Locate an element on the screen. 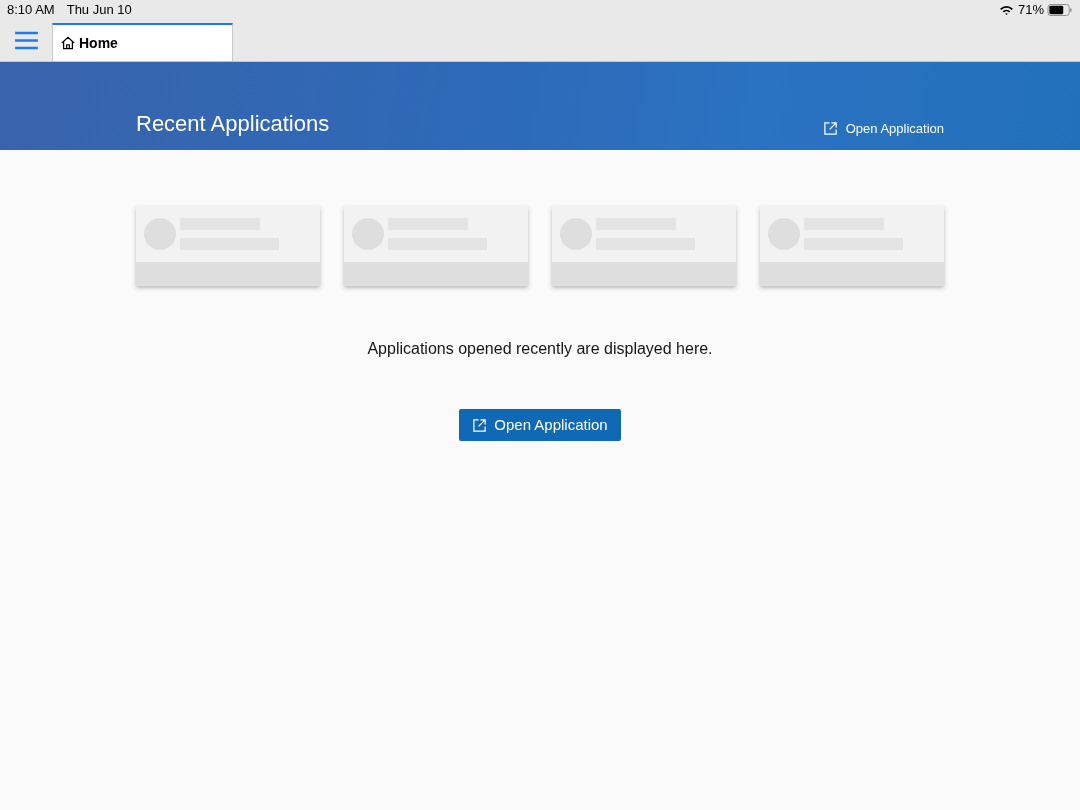 This screenshot has height=810, width=1080. status-date: Thu Jun 10 is located at coordinates (99, 10).